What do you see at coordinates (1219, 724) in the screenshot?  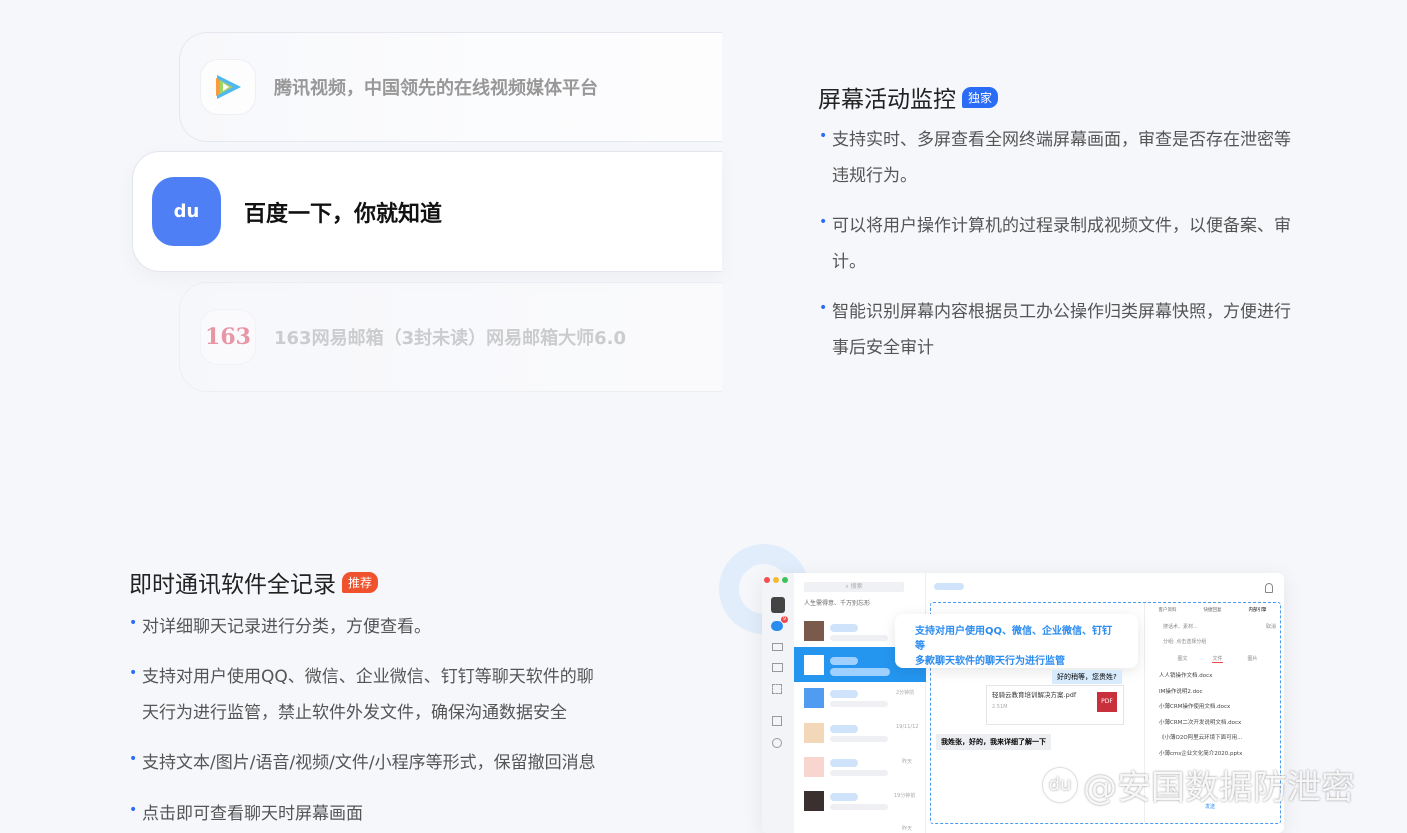 I see `file-item: 小薄CRM二次开发说明文档.docx` at bounding box center [1219, 724].